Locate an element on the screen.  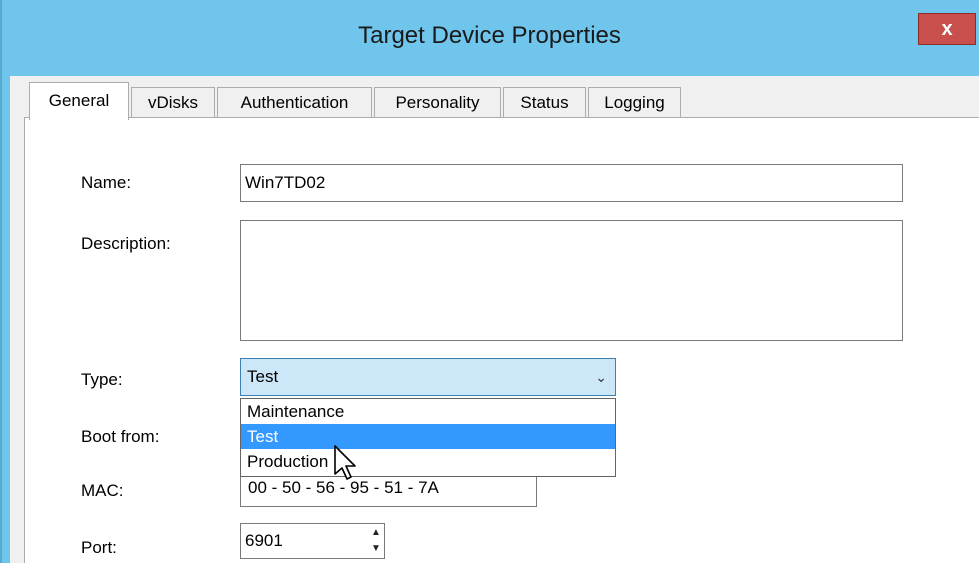
mac-input: 00 - 50 - 56 - 95 - 51 - 7A is located at coordinates (388, 490).